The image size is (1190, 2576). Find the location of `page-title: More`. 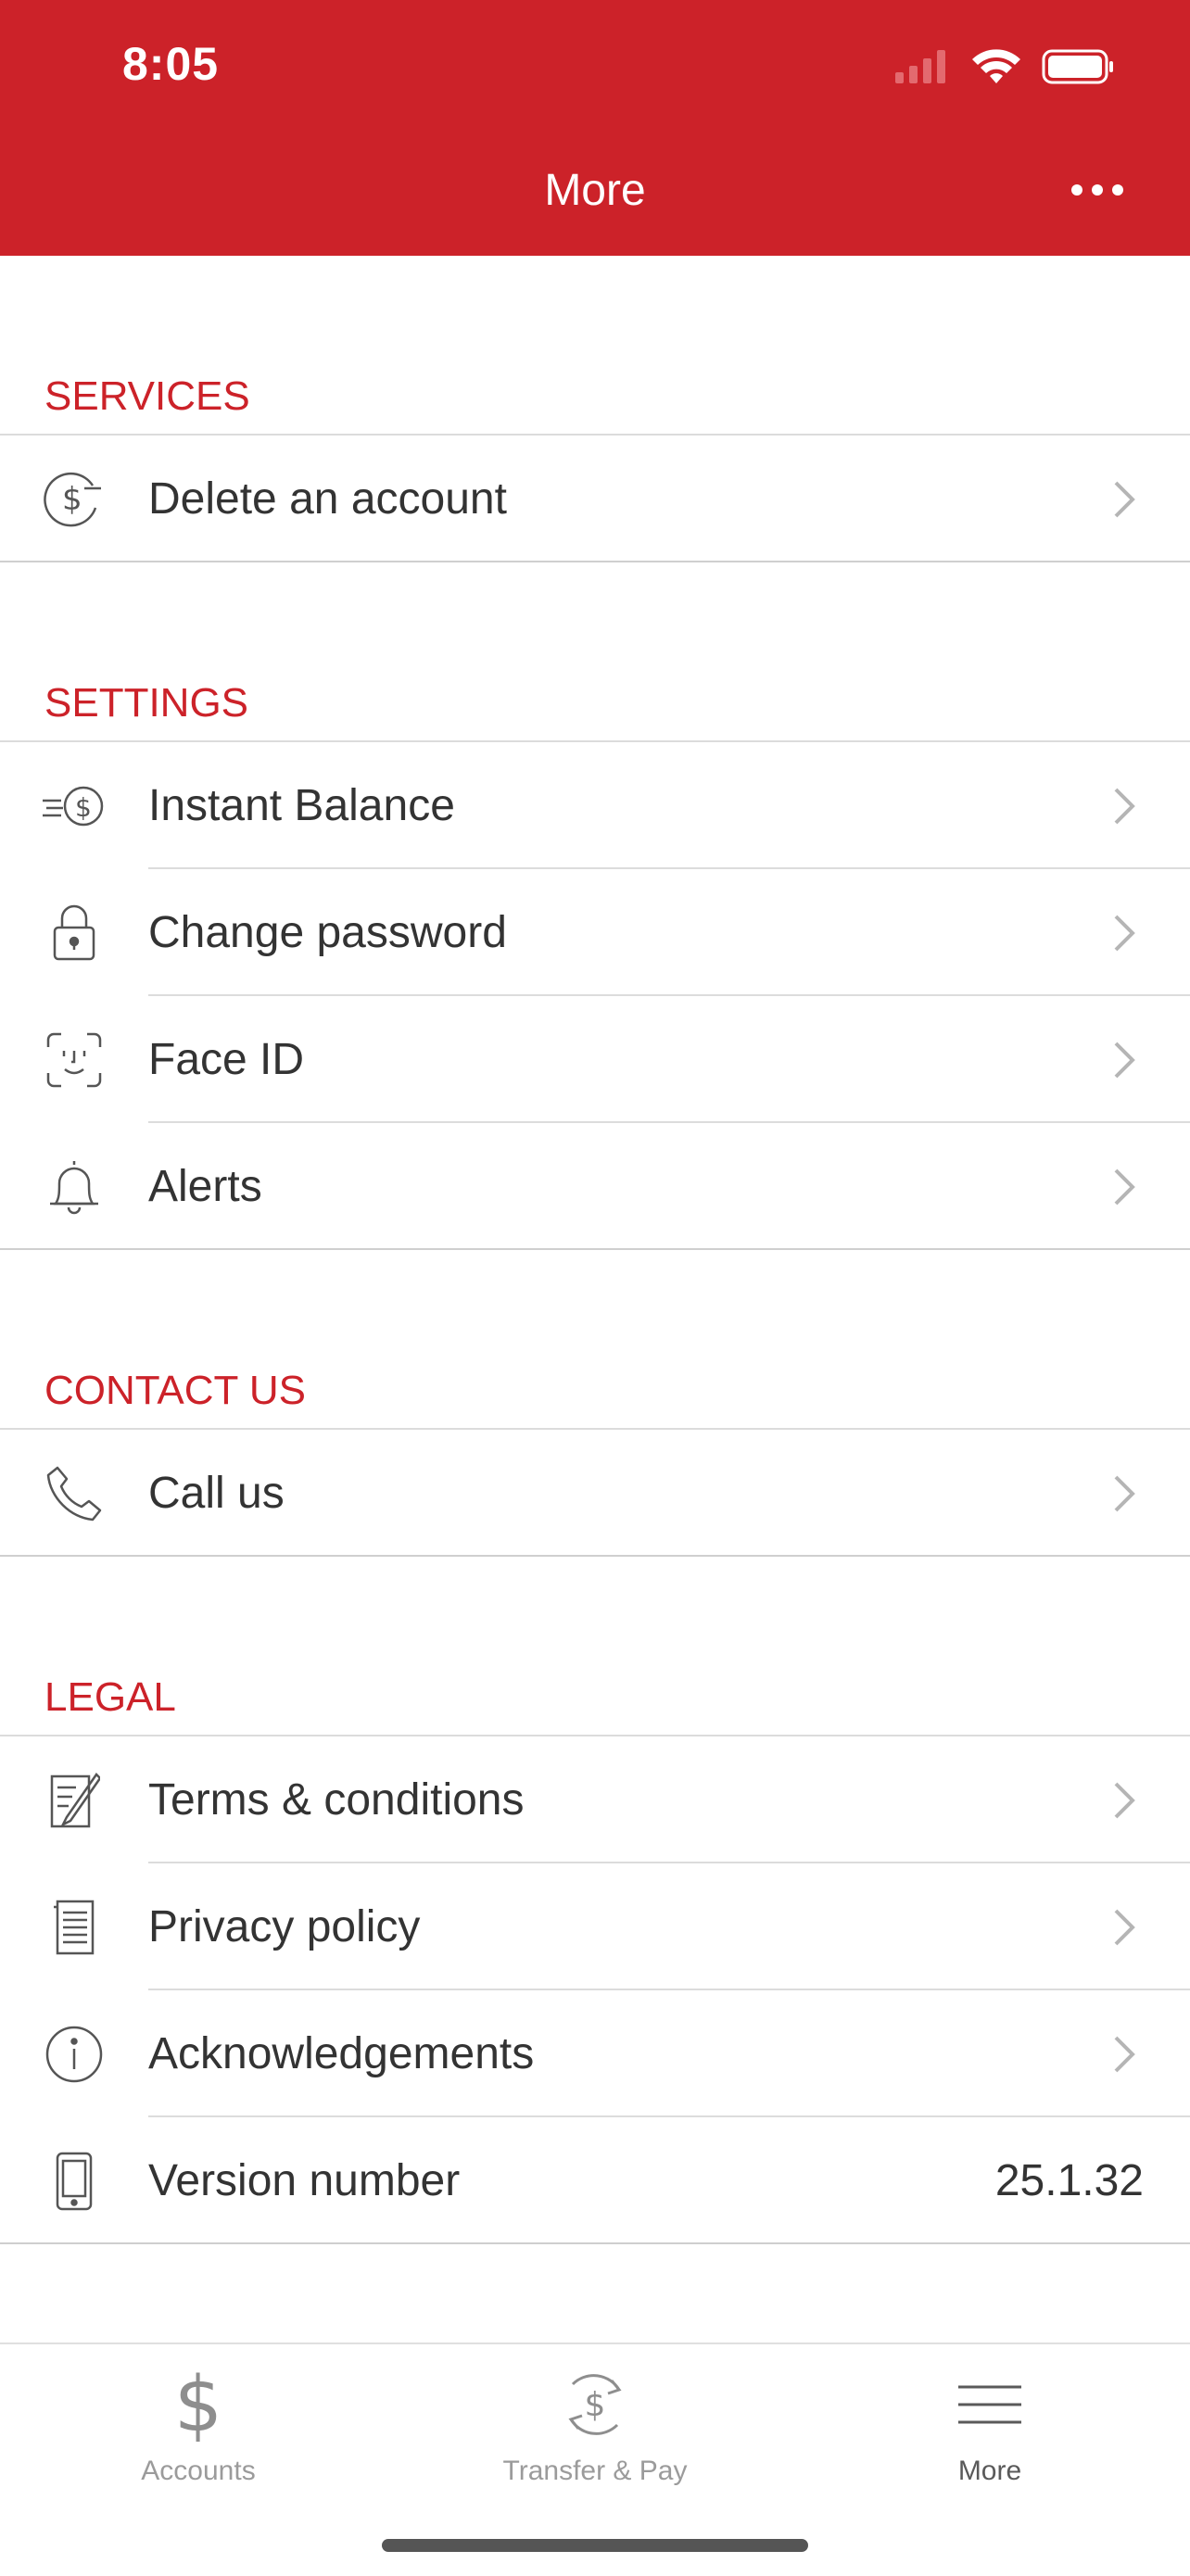

page-title: More is located at coordinates (595, 190).